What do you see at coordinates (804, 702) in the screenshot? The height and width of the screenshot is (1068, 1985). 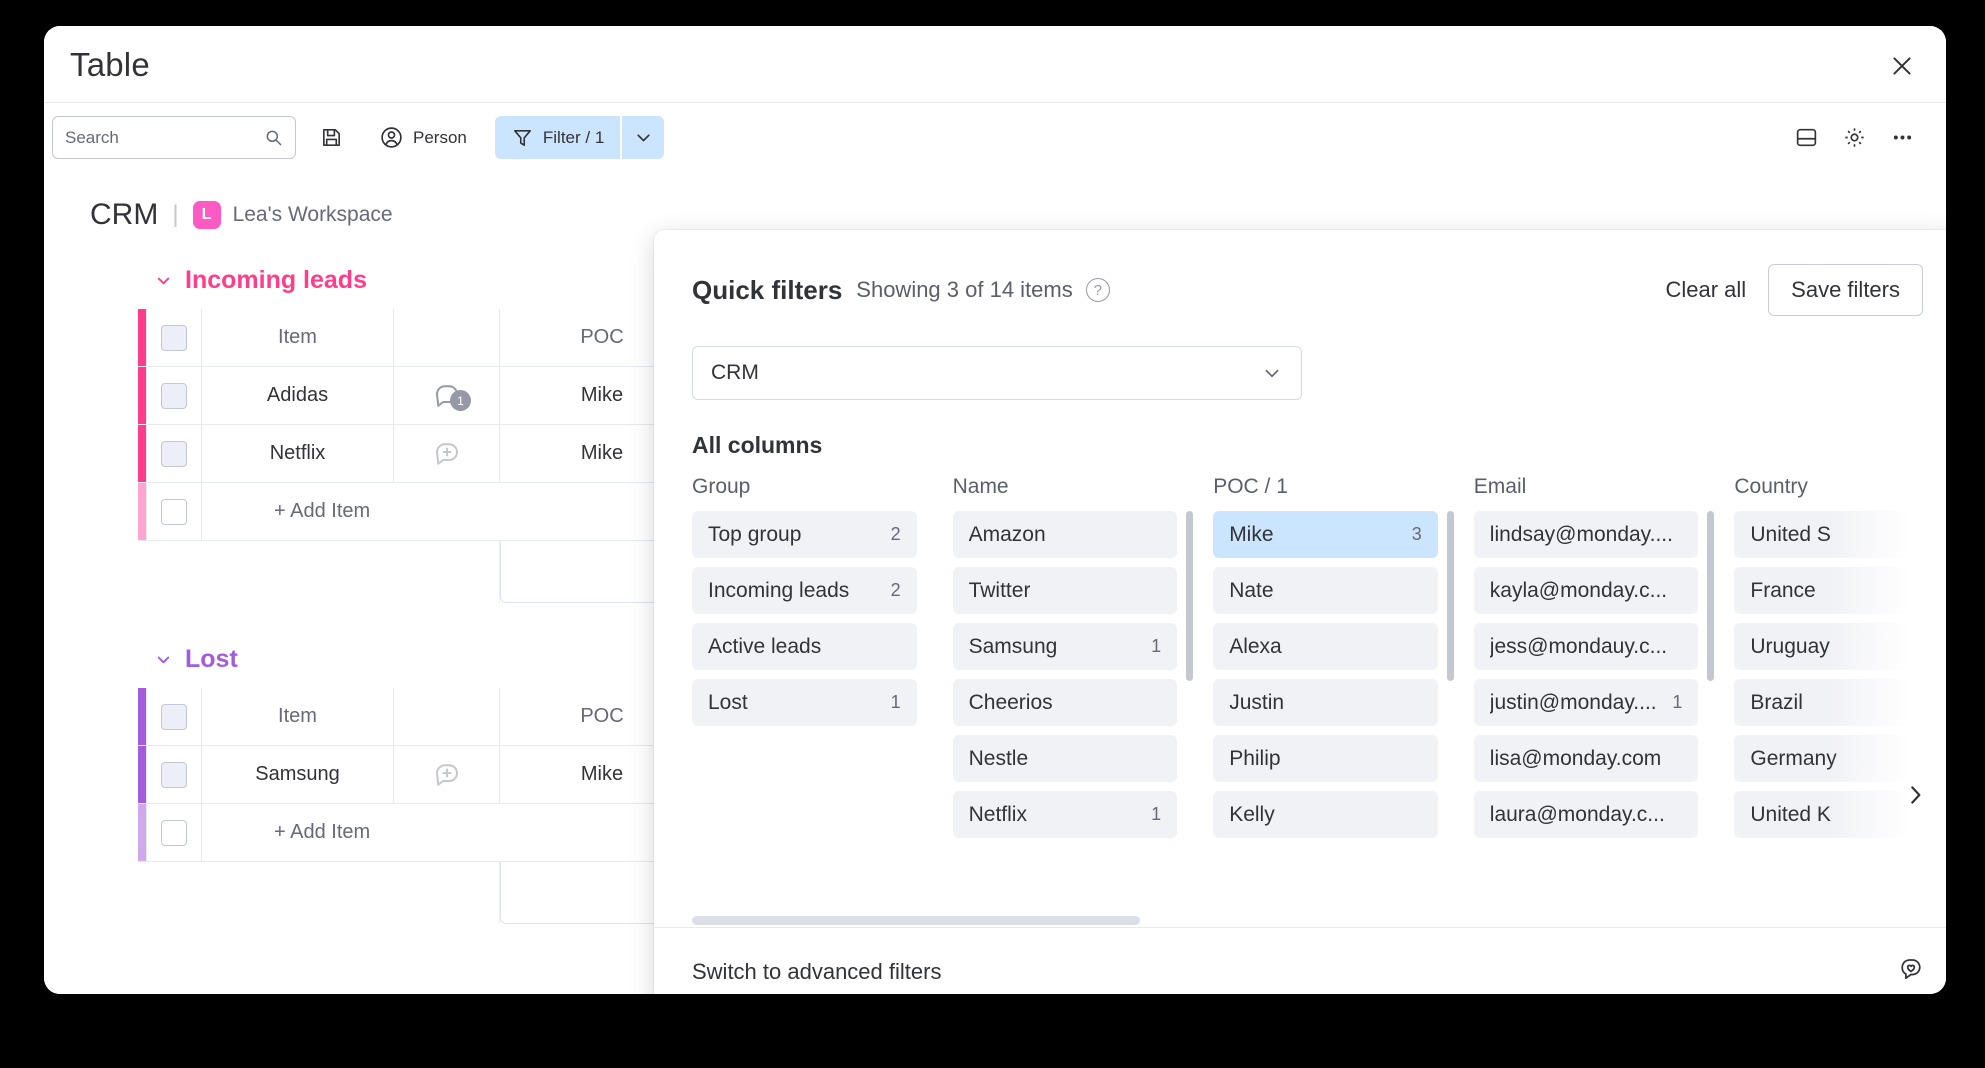 I see `filter-option: Lost 1` at bounding box center [804, 702].